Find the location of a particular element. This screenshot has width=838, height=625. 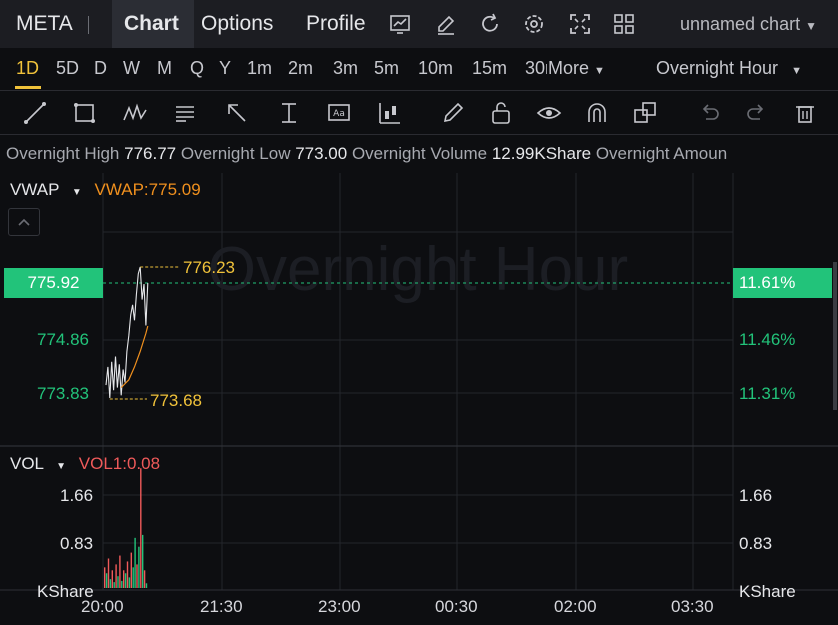

high-marker-label: 776.23 is located at coordinates (209, 267).